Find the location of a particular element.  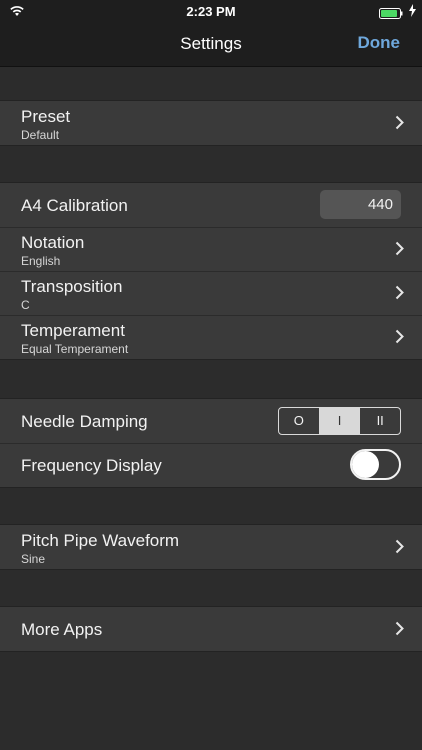

needle-damping-label: Needle Damping is located at coordinates (84, 421).